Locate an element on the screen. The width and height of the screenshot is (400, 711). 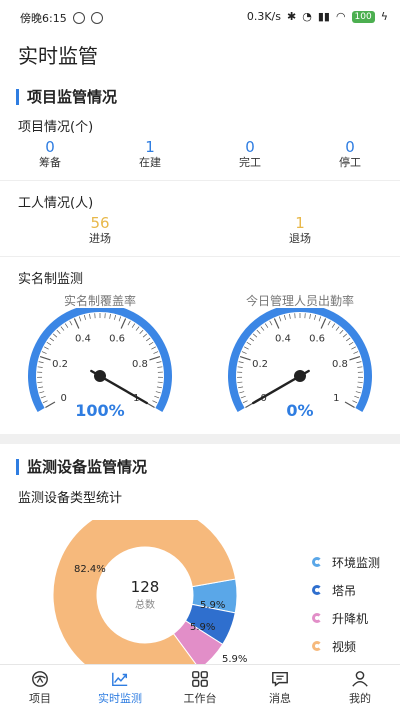
worker-label: 工人情况(人) is located at coordinates (55, 201).